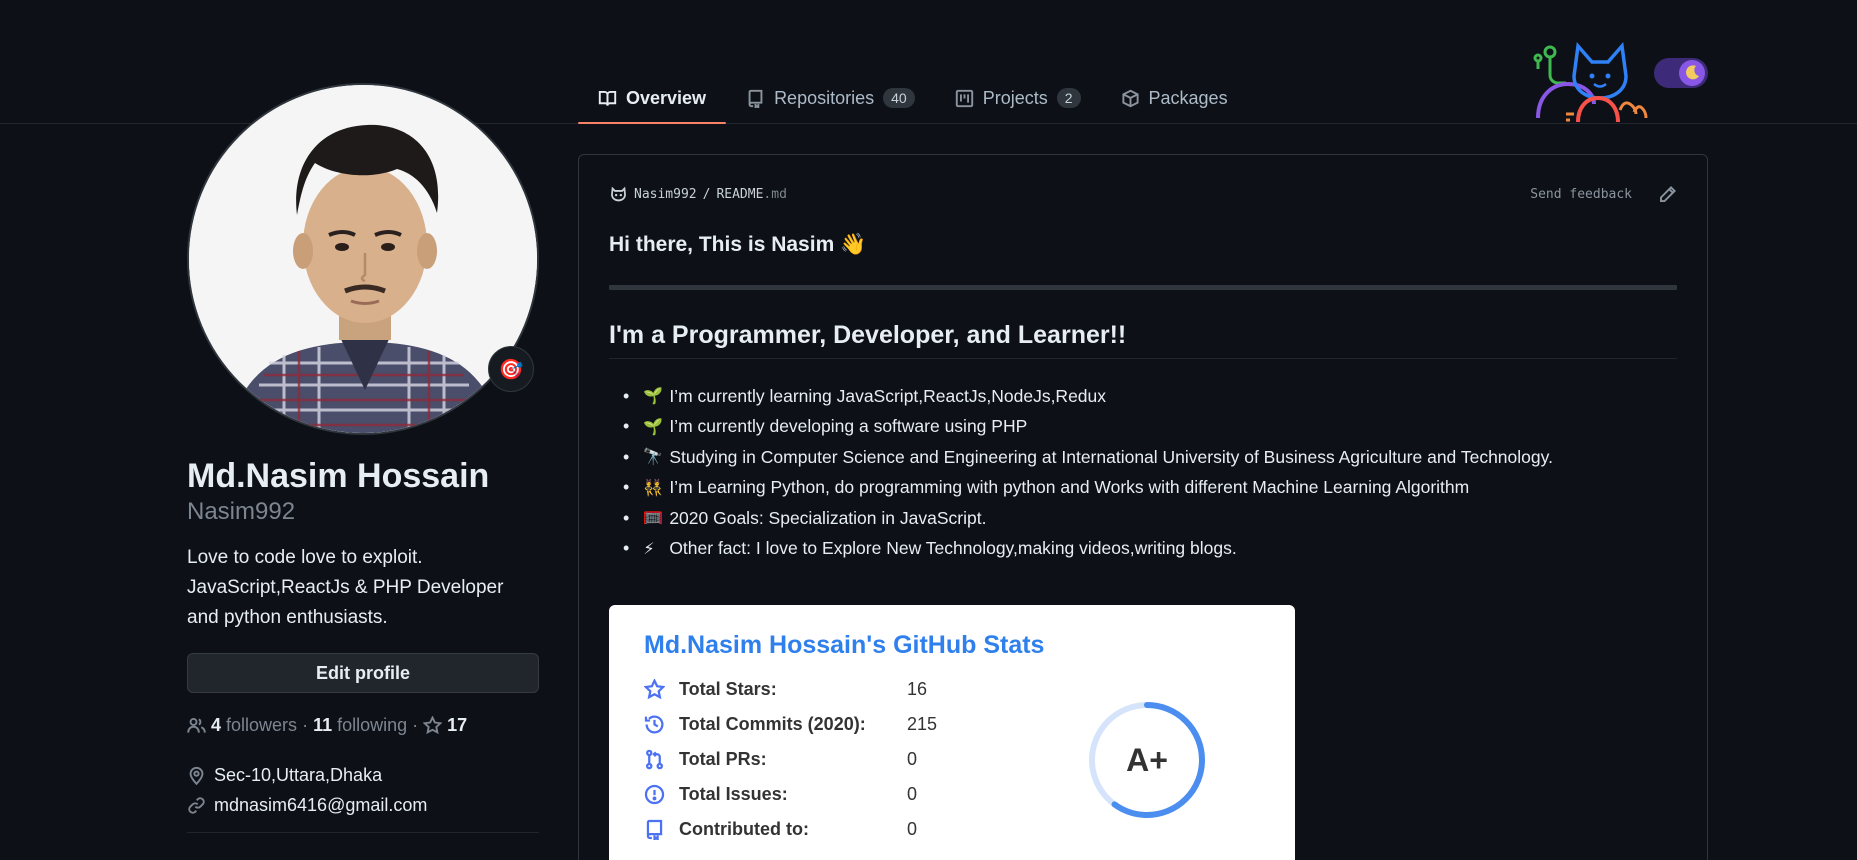 The height and width of the screenshot is (860, 1857). What do you see at coordinates (899, 98) in the screenshot?
I see `repositories-count-badge: 40` at bounding box center [899, 98].